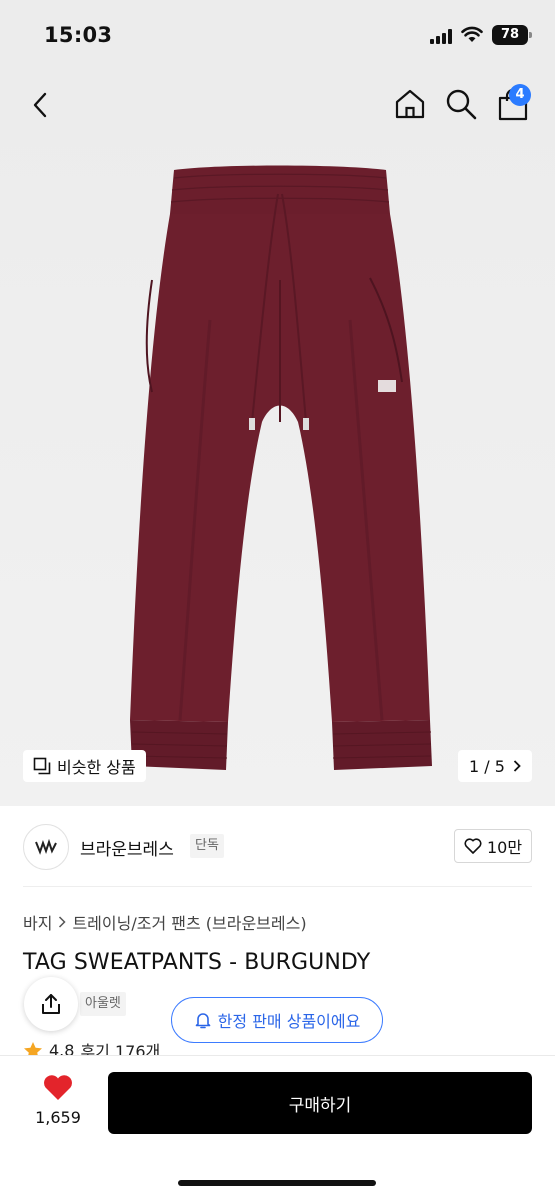 The width and height of the screenshot is (555, 1200). What do you see at coordinates (289, 1021) in the screenshot?
I see `limited-sale-label: 한정 판매 상품이에요` at bounding box center [289, 1021].